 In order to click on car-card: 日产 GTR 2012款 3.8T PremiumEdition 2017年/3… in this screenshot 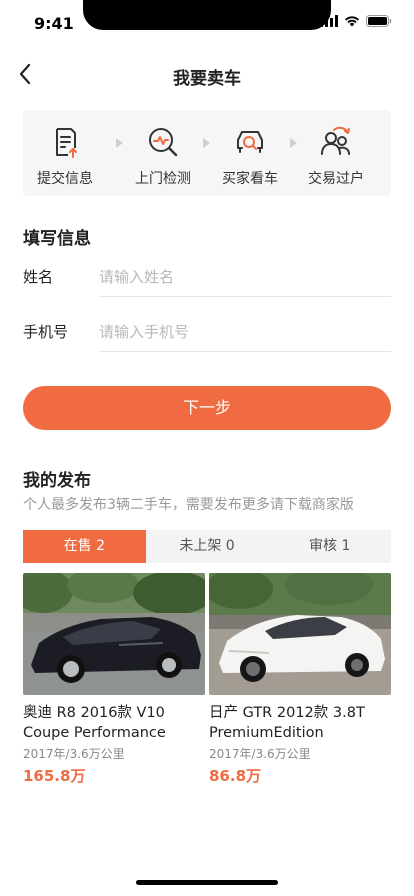, I will do `click(300, 679)`.